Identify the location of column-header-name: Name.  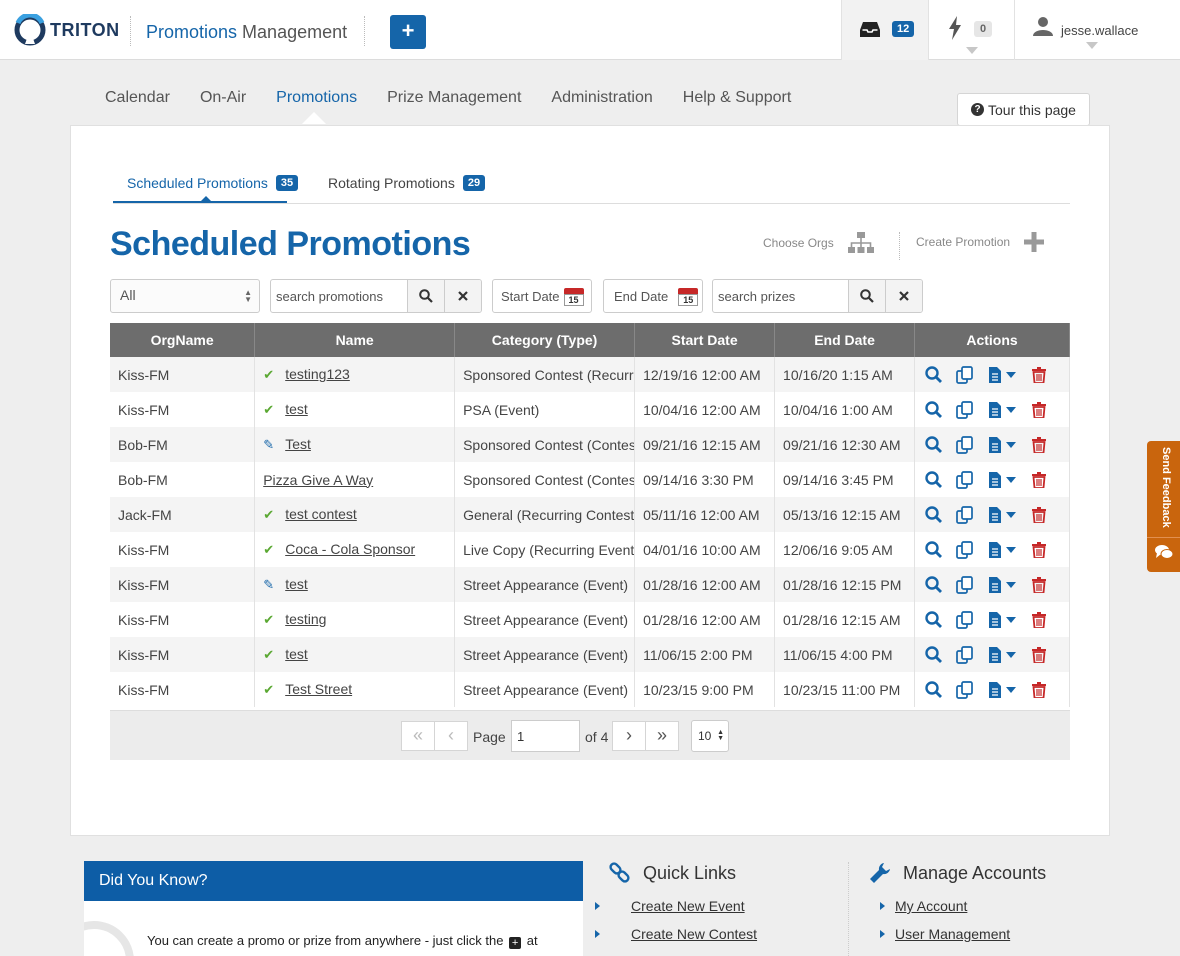
(355, 340).